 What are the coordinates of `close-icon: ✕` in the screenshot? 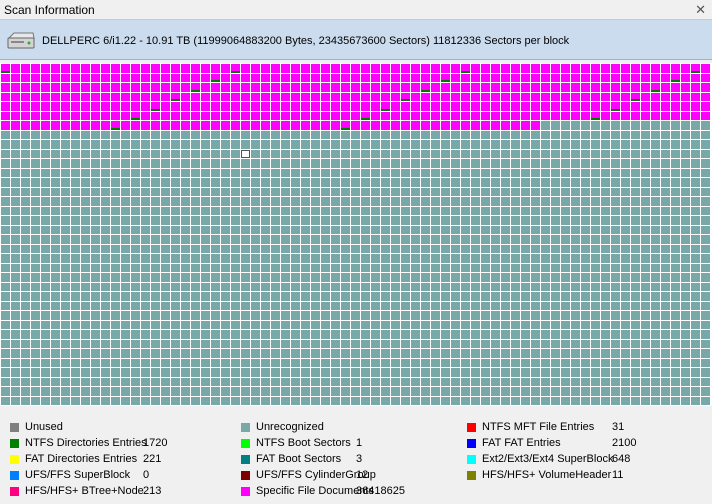 It's located at (700, 10).